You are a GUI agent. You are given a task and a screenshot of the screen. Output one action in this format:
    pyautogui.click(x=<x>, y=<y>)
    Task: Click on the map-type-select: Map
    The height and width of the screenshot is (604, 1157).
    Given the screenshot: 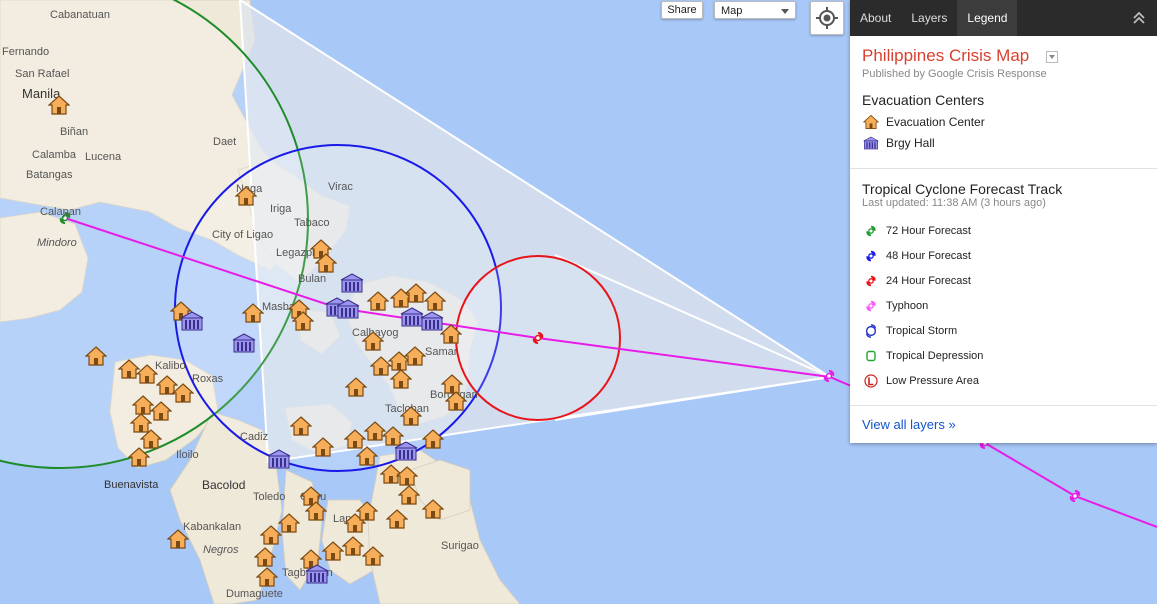 What is the action you would take?
    pyautogui.click(x=755, y=10)
    